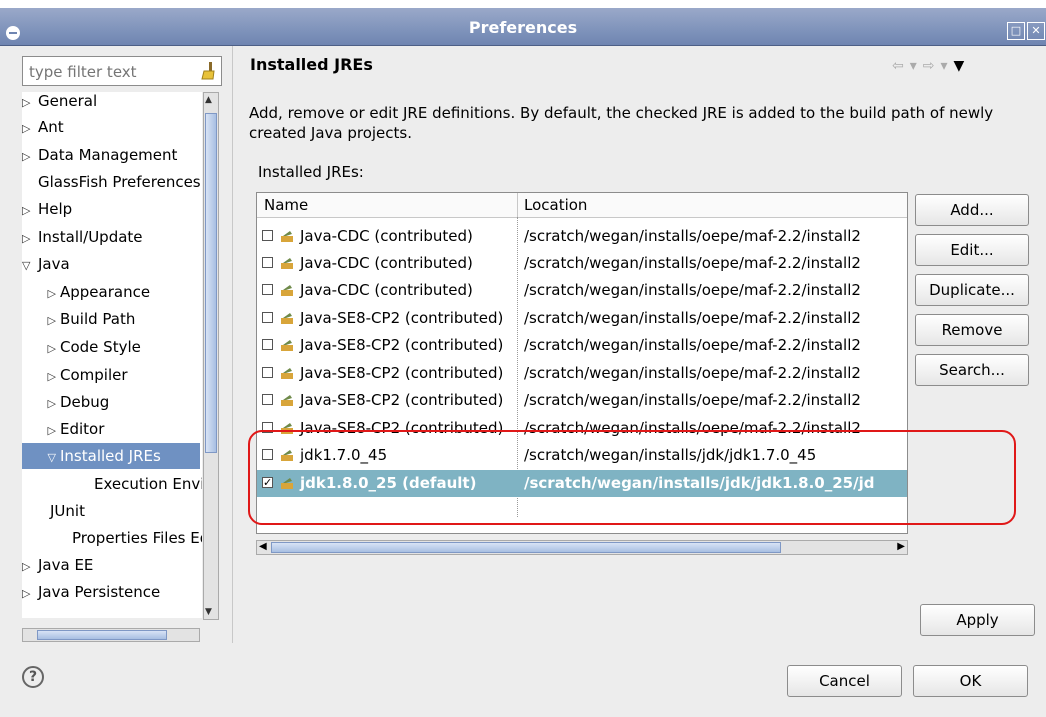 Image resolution: width=1046 pixels, height=717 pixels. I want to click on title-bar: Preferences □ ✕, so click(523, 27).